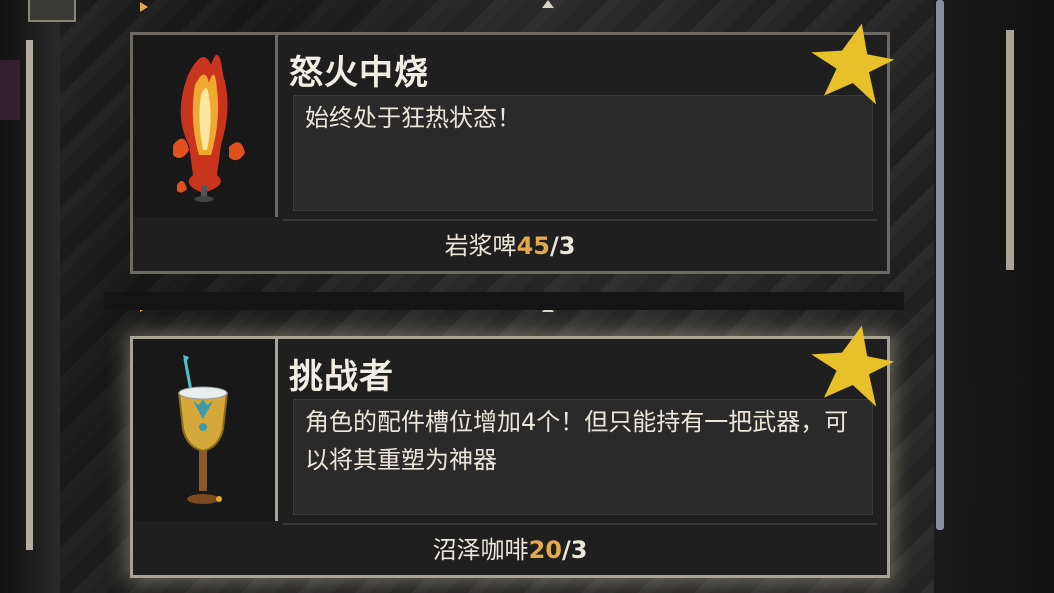 The image size is (1054, 593). I want to click on top-tab-decoration, so click(52, 11).